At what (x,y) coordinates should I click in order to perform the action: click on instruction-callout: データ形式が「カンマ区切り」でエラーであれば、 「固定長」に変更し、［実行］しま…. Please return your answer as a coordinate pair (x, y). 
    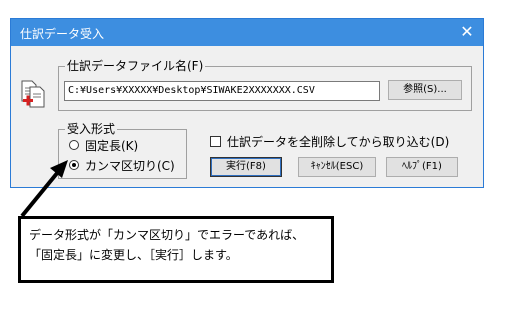
    Looking at the image, I should click on (176, 249).